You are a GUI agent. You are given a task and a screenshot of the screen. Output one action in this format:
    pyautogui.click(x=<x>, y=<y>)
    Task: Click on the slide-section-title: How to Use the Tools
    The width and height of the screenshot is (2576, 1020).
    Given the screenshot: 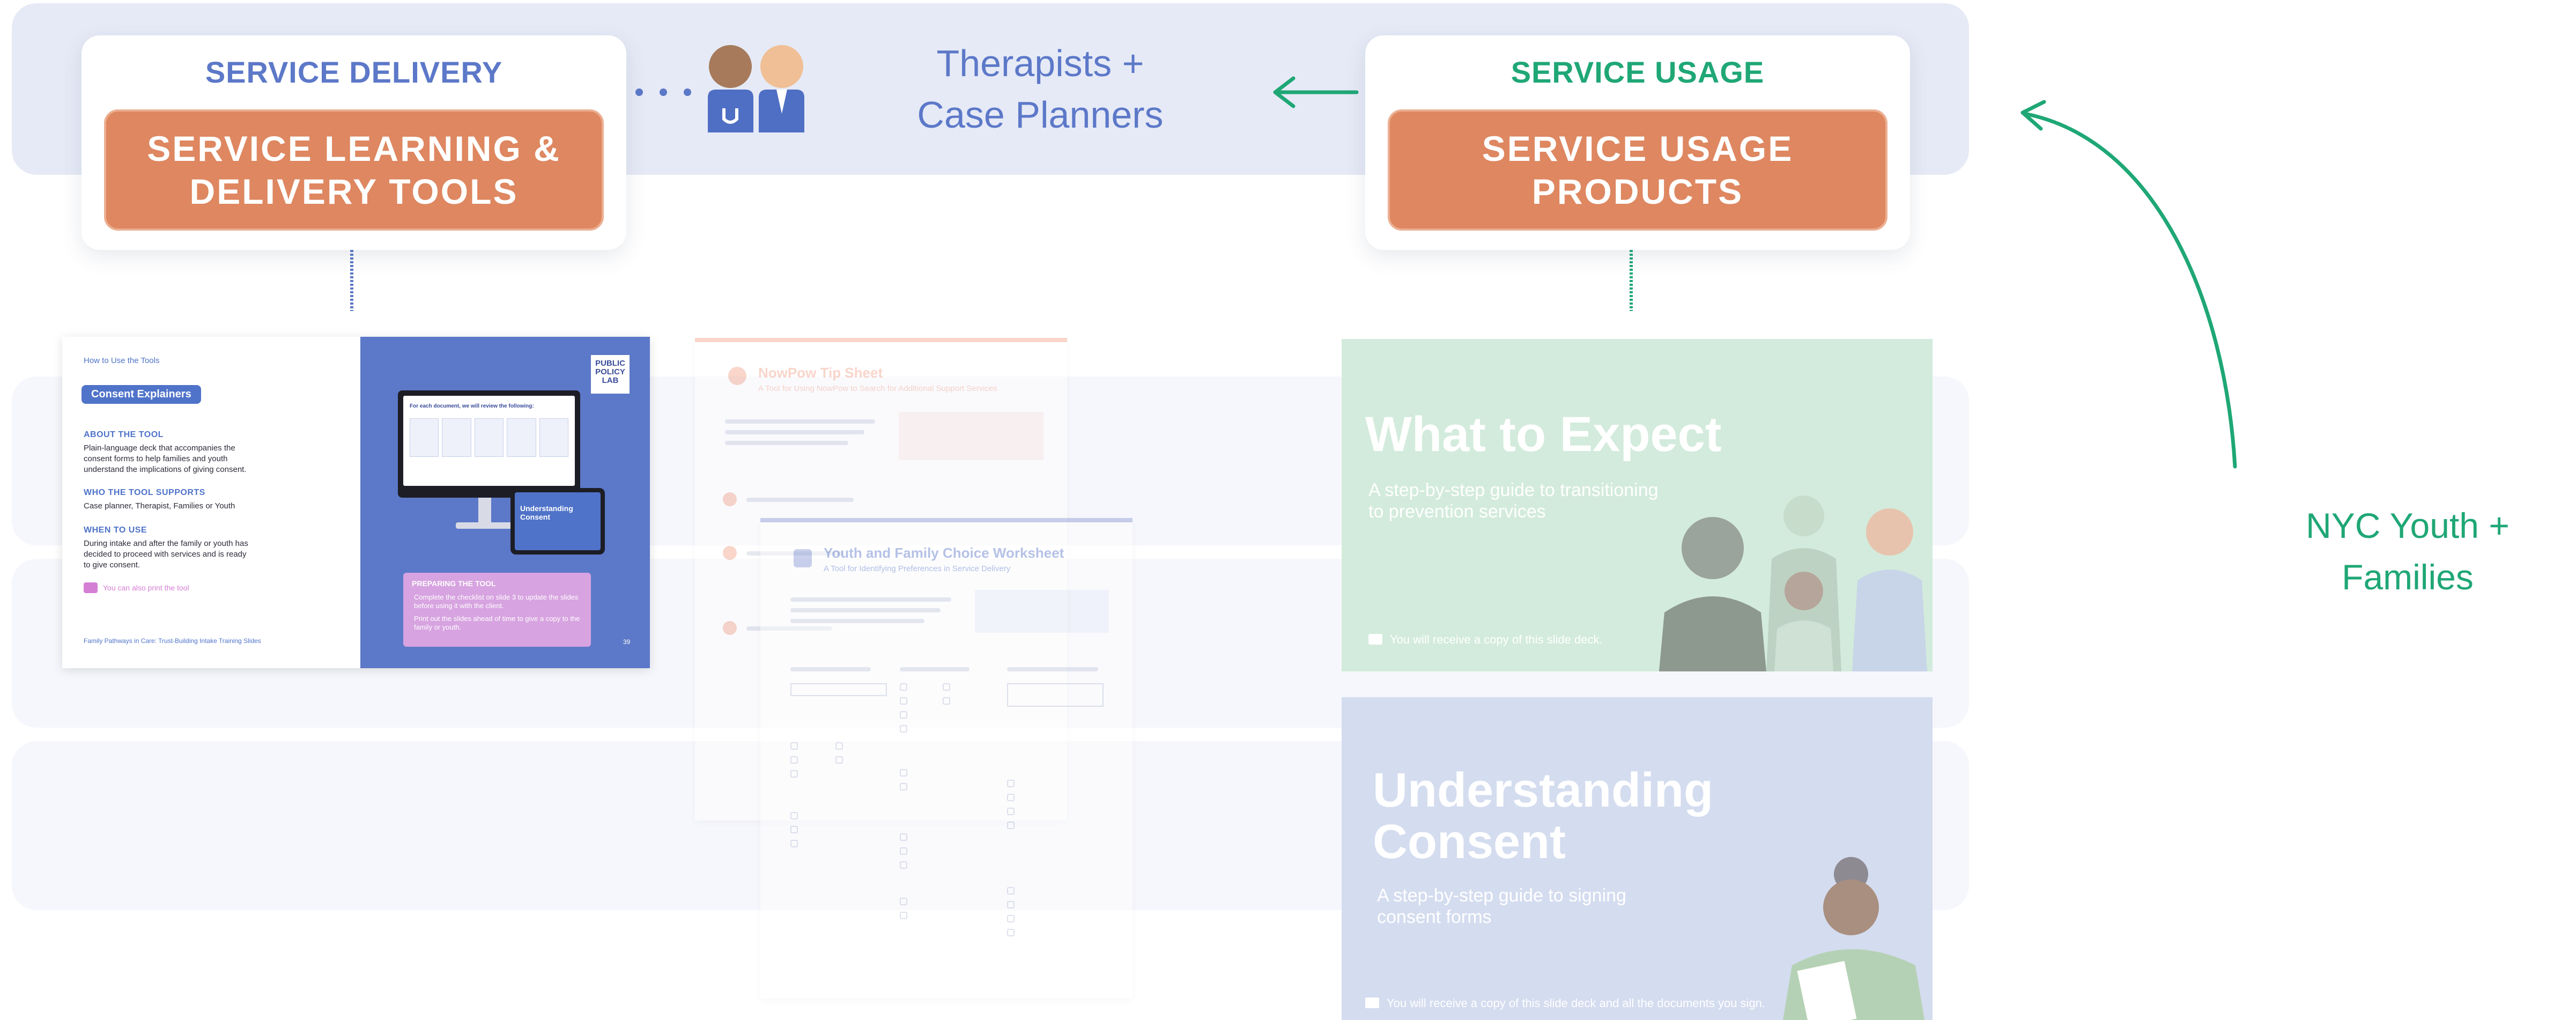 What is the action you would take?
    pyautogui.click(x=122, y=360)
    